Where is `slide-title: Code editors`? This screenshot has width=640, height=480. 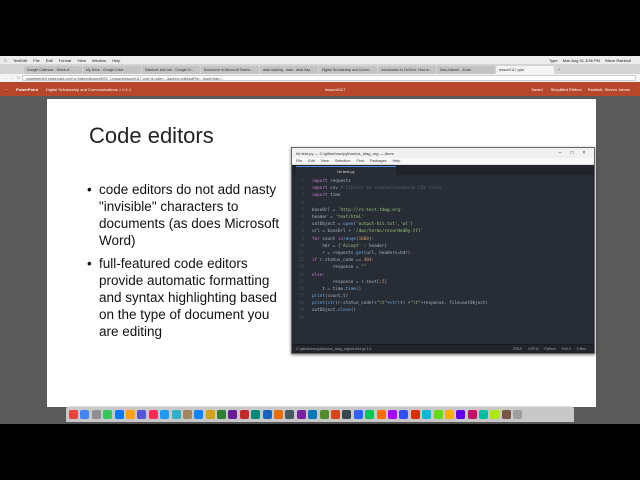
slide-title: Code editors is located at coordinates (151, 136).